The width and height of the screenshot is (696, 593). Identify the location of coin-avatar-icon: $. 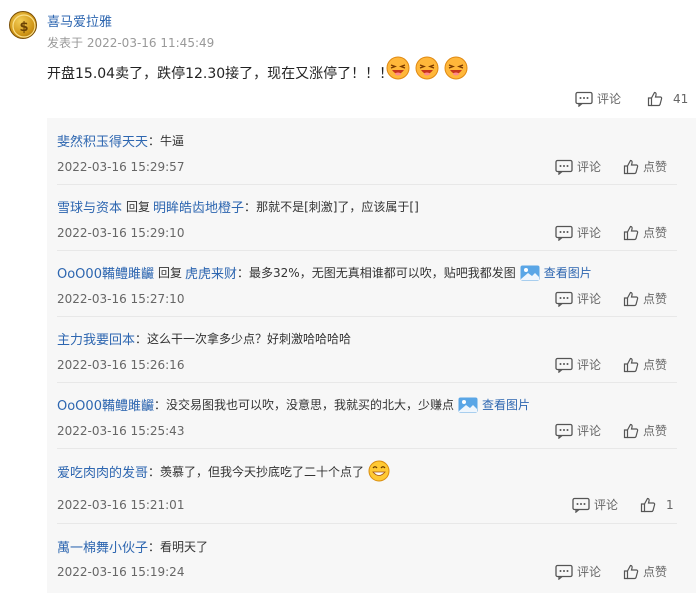
(24, 26).